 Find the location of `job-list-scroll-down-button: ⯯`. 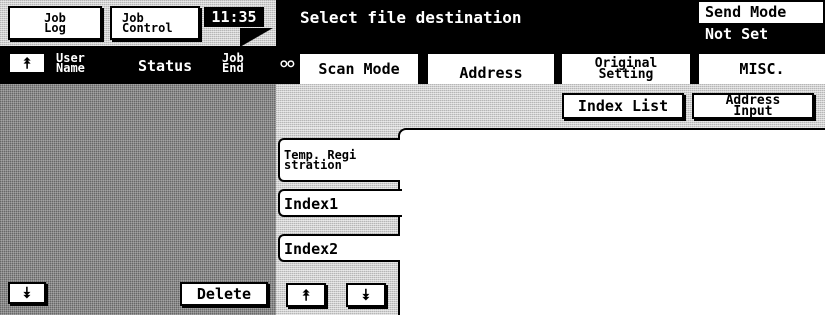

job-list-scroll-down-button: ⯯ is located at coordinates (27, 293).